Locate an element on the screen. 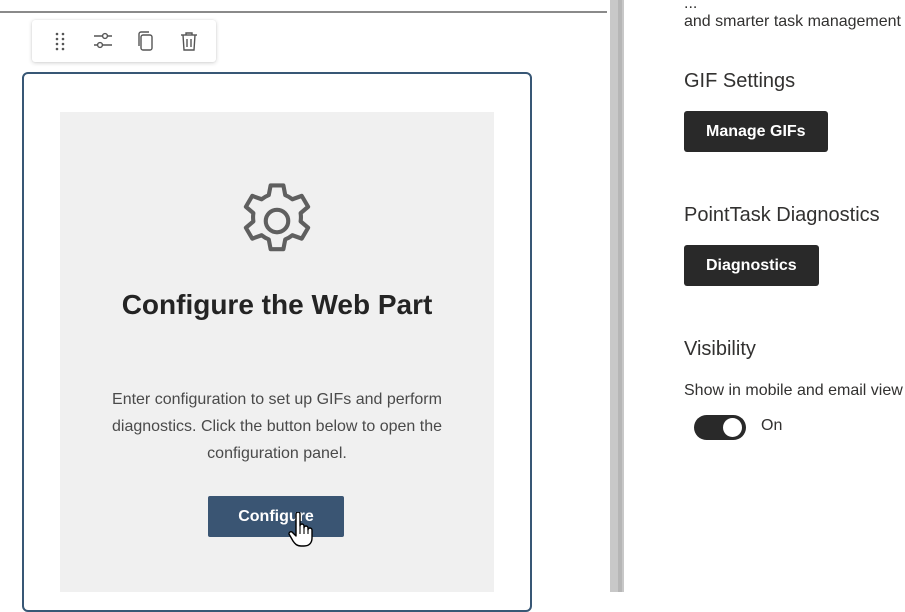  toggle-state-label: On is located at coordinates (772, 425).